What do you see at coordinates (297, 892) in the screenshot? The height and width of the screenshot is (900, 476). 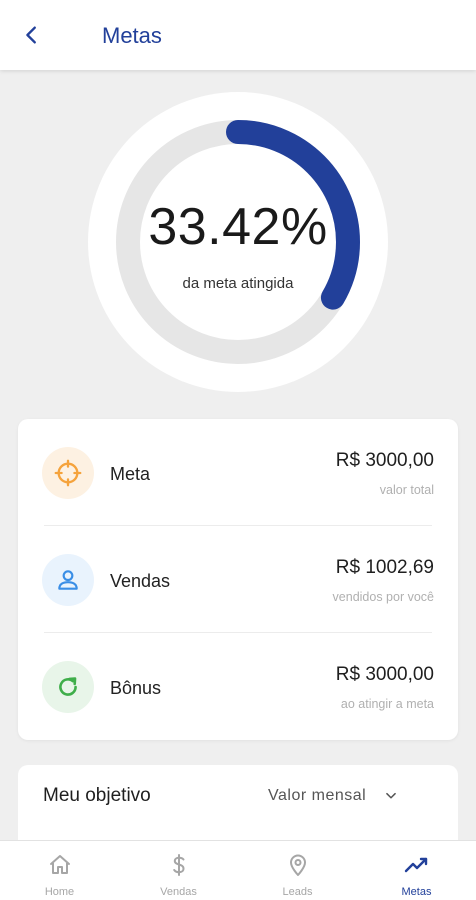 I see `nav-label: Leads` at bounding box center [297, 892].